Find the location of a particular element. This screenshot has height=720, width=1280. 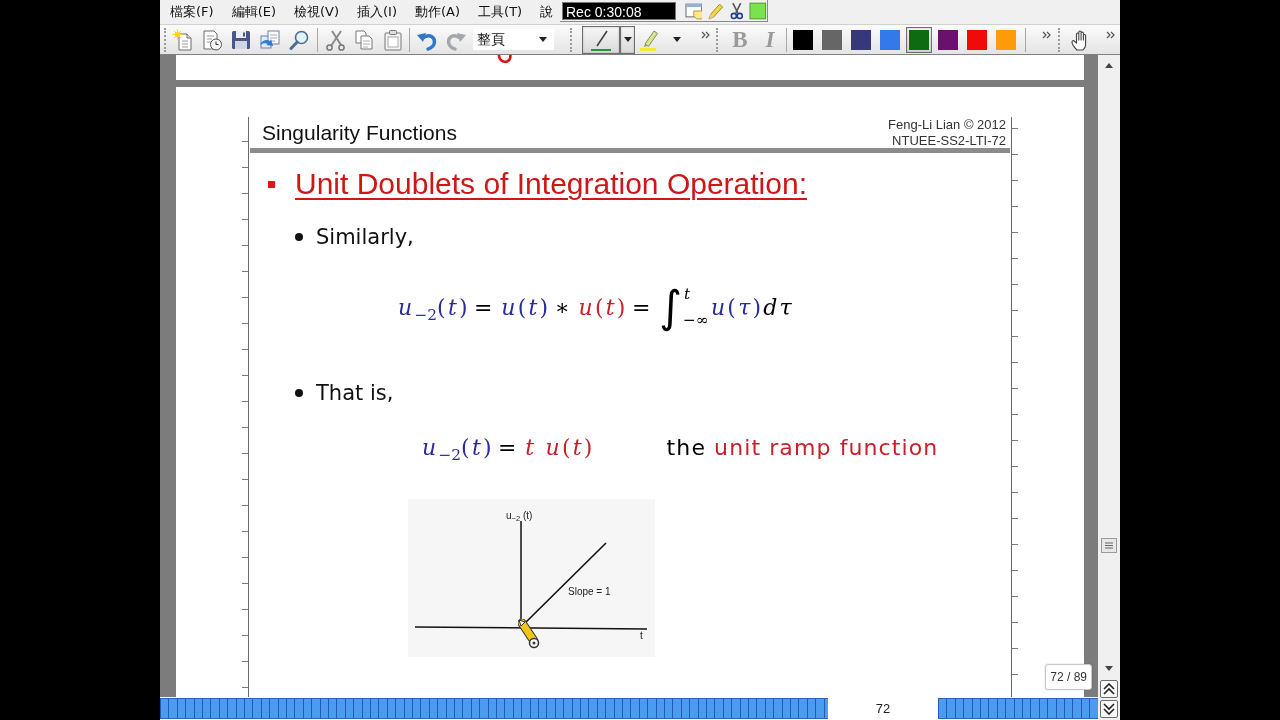

save-icon is located at coordinates (241, 39).